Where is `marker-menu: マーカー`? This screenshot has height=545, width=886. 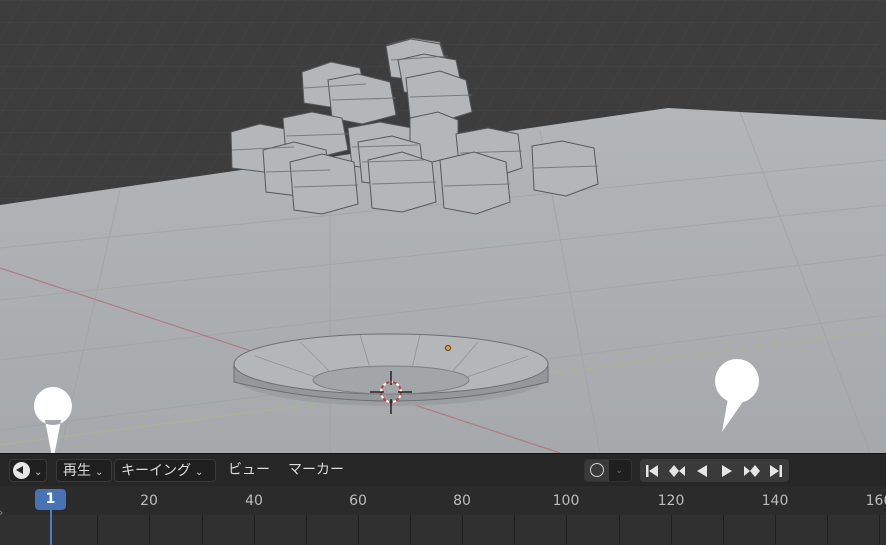 marker-menu: マーカー is located at coordinates (316, 470).